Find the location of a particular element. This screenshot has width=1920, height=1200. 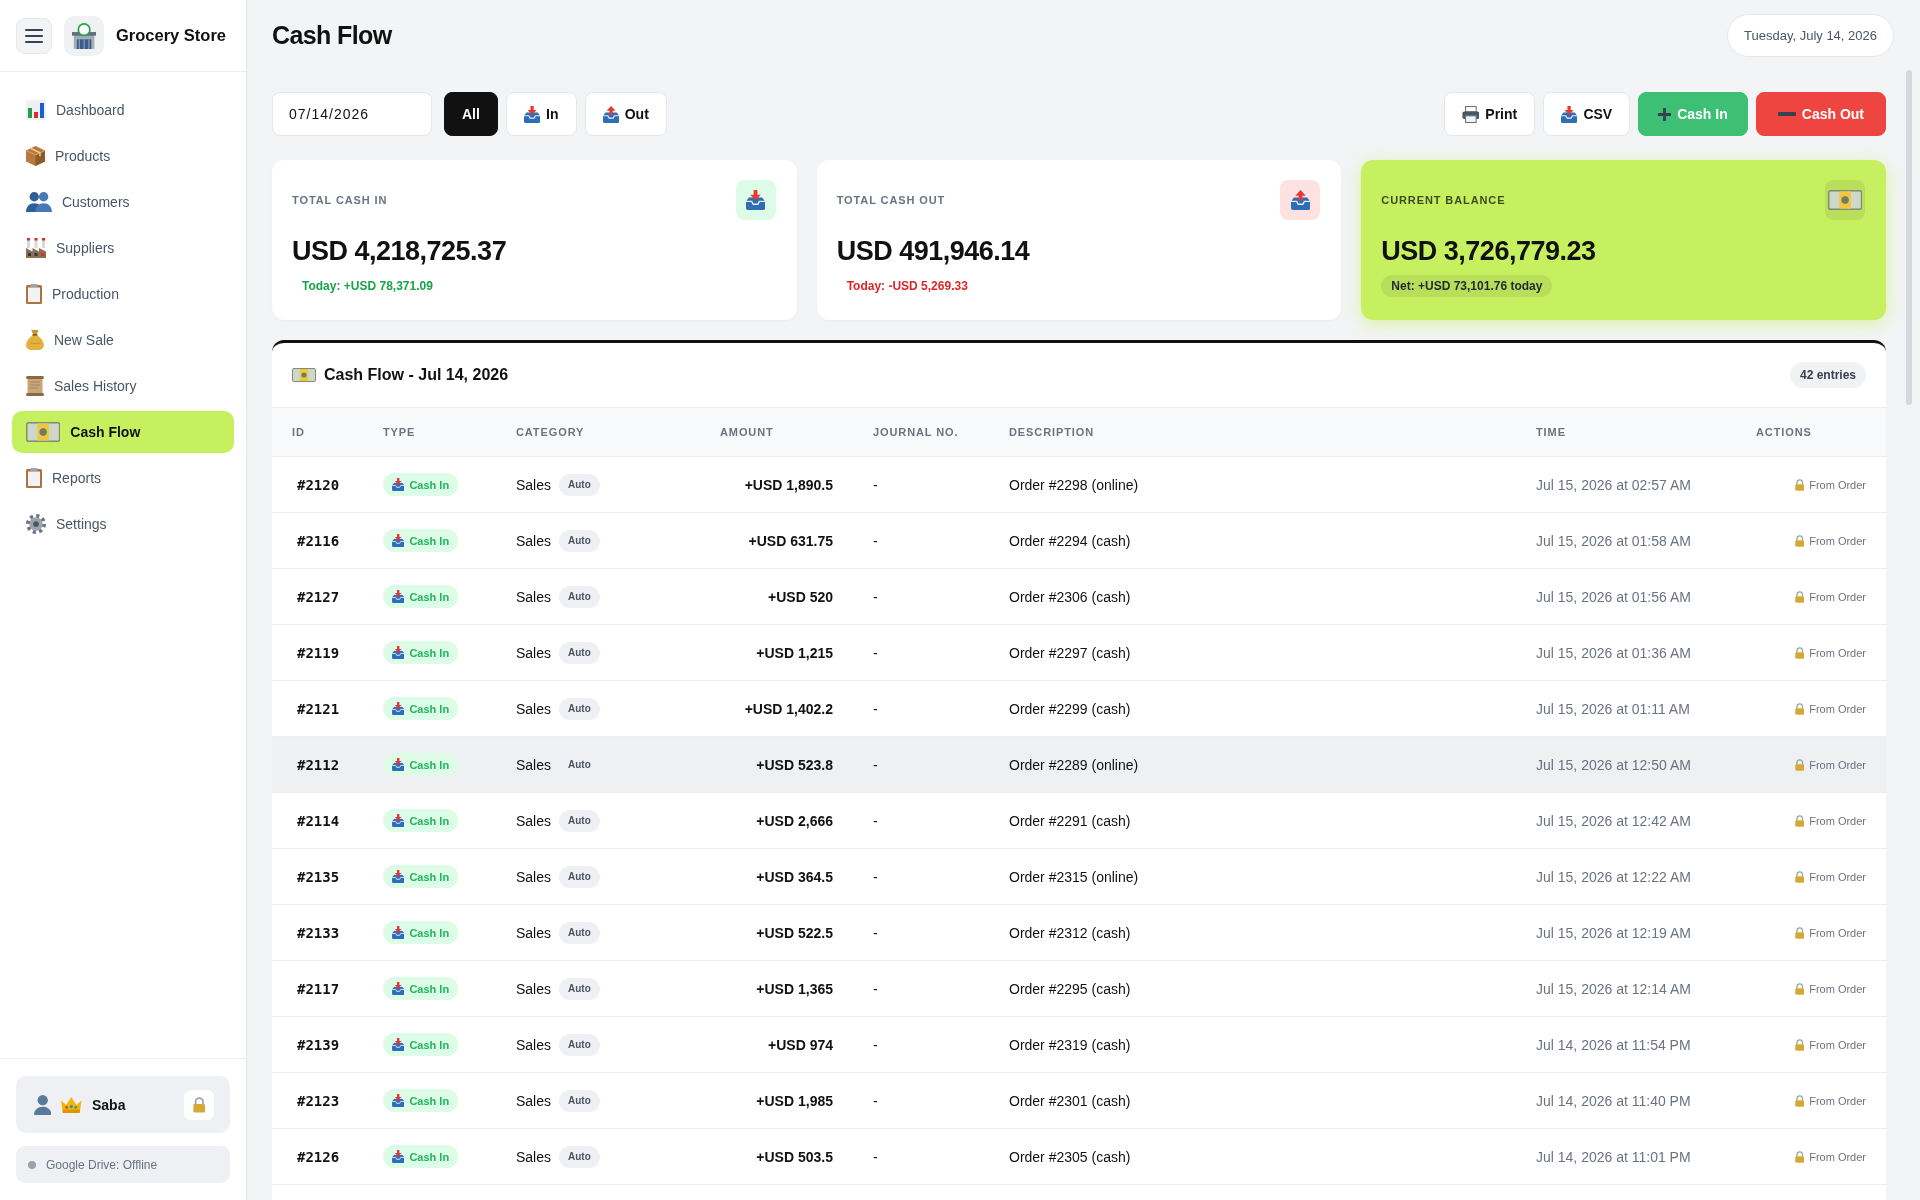

scrollbar-thumb is located at coordinates (1909, 237).